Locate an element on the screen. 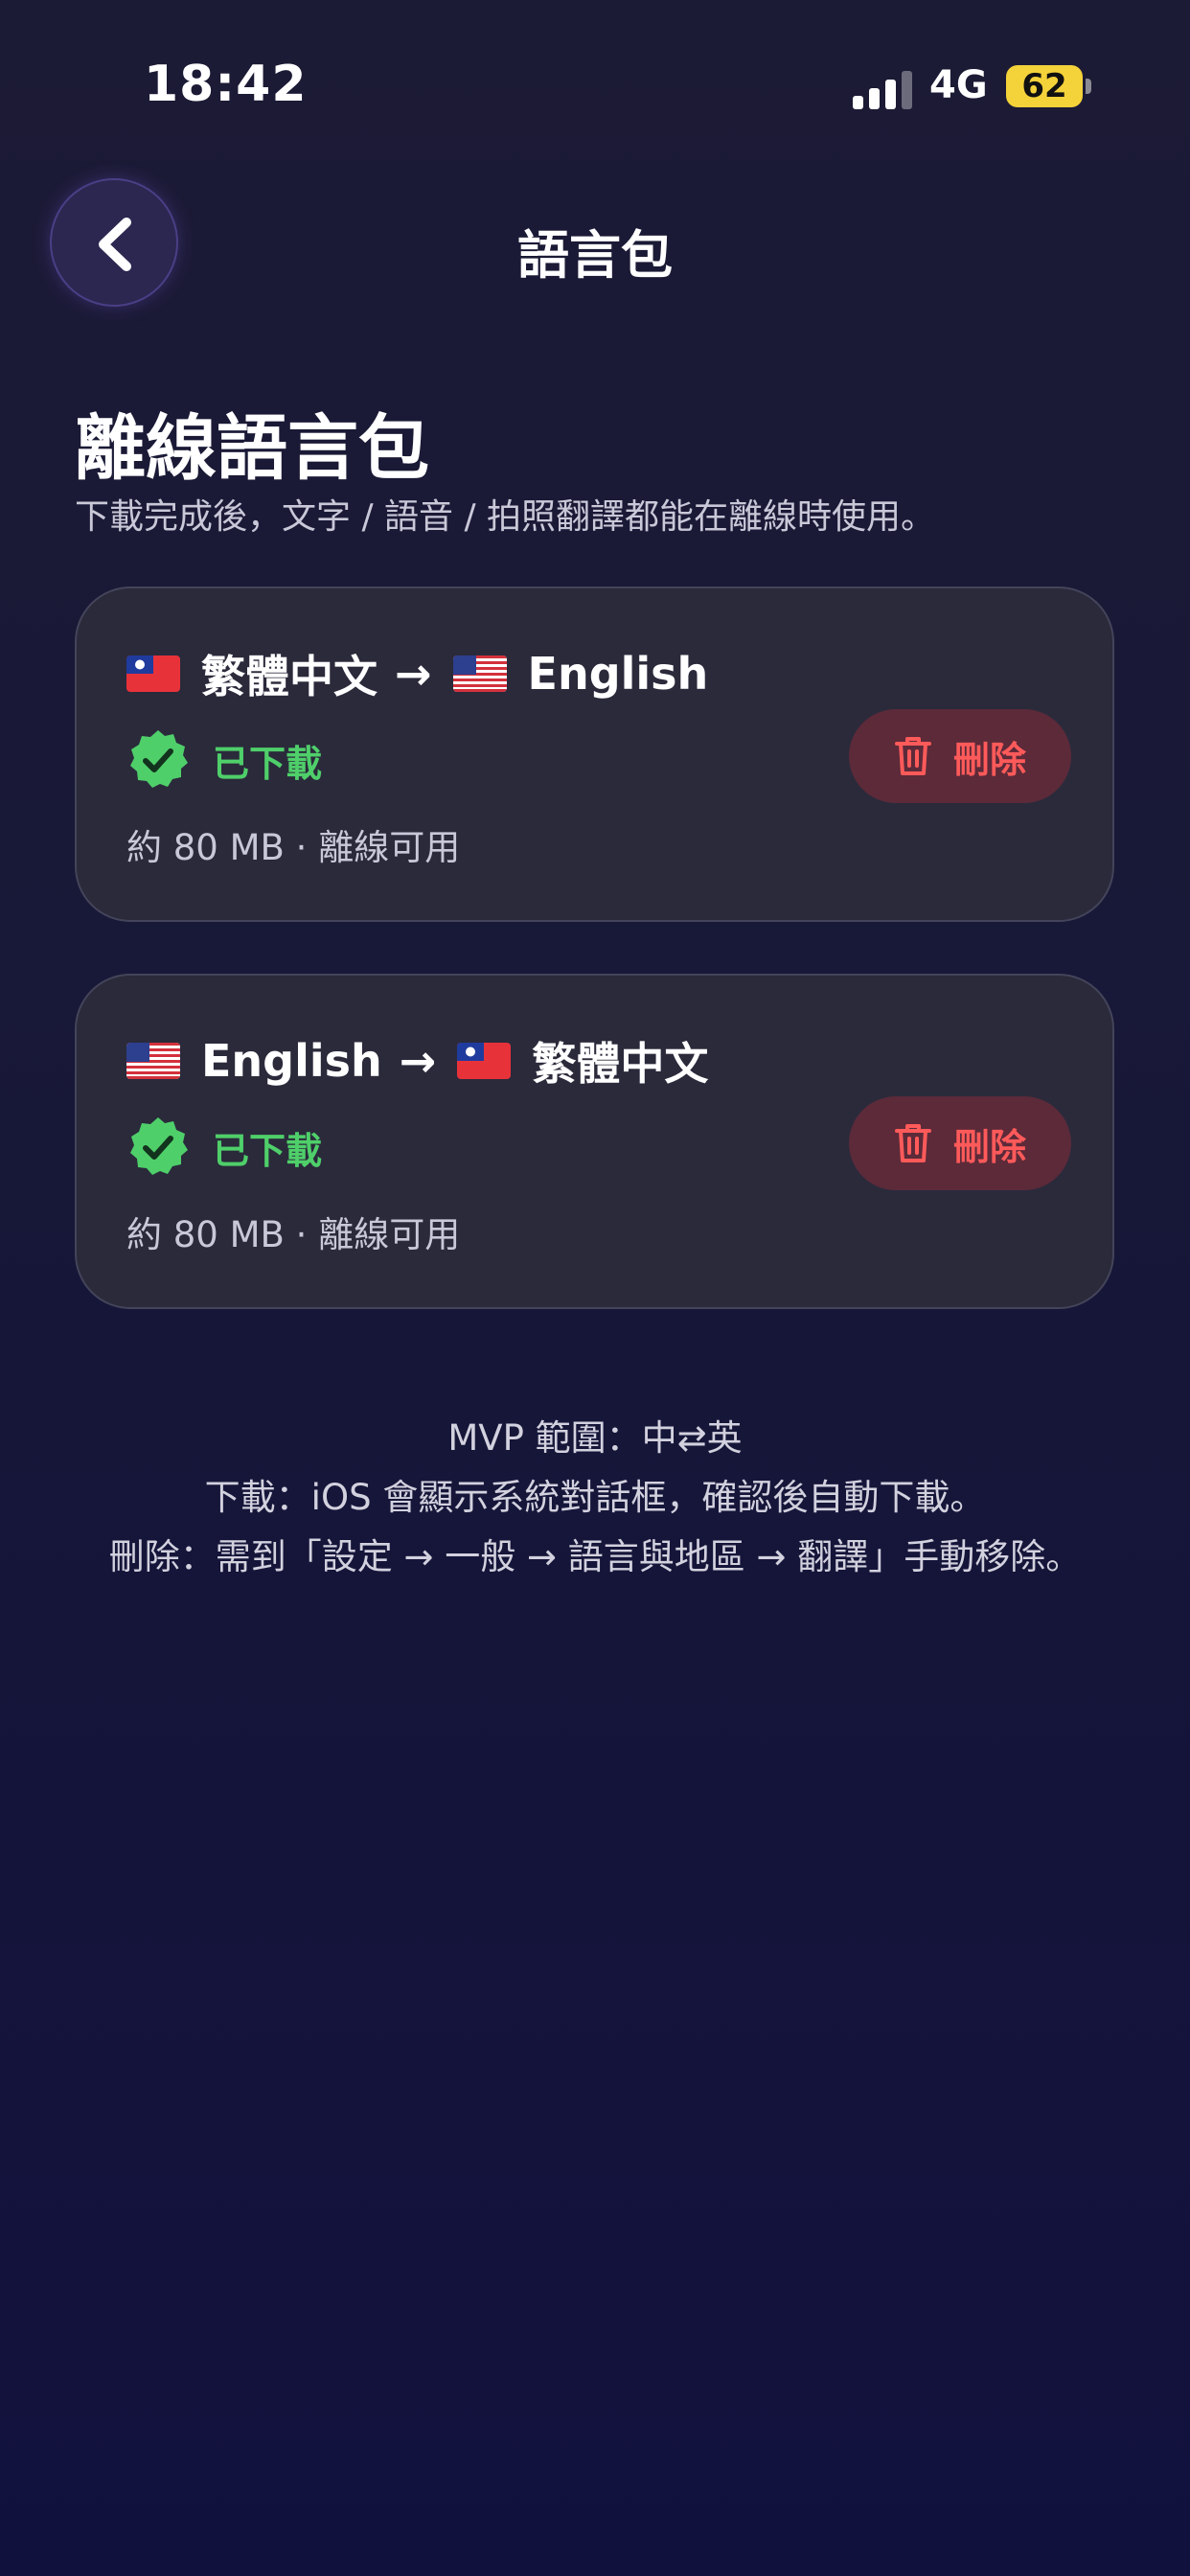 This screenshot has height=2576, width=1190. page-title: 語言包 is located at coordinates (595, 255).